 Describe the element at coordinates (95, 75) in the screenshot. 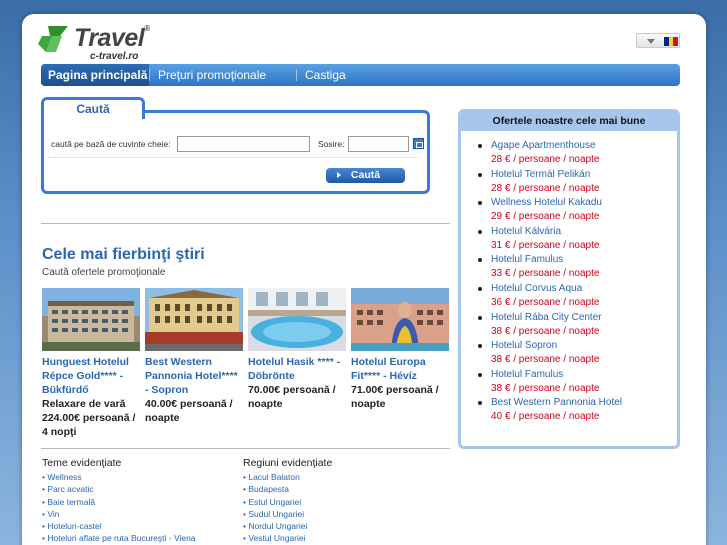

I see `tab-home: Pagina principală` at that location.